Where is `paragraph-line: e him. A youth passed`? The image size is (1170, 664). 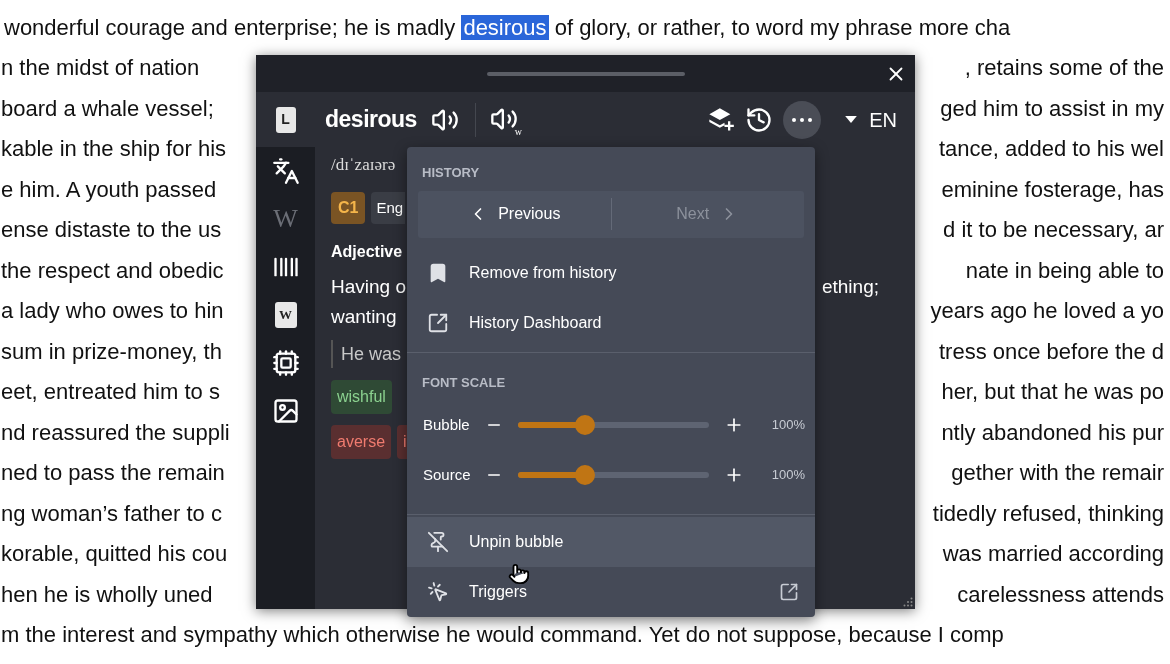 paragraph-line: e him. A youth passed is located at coordinates (108, 189).